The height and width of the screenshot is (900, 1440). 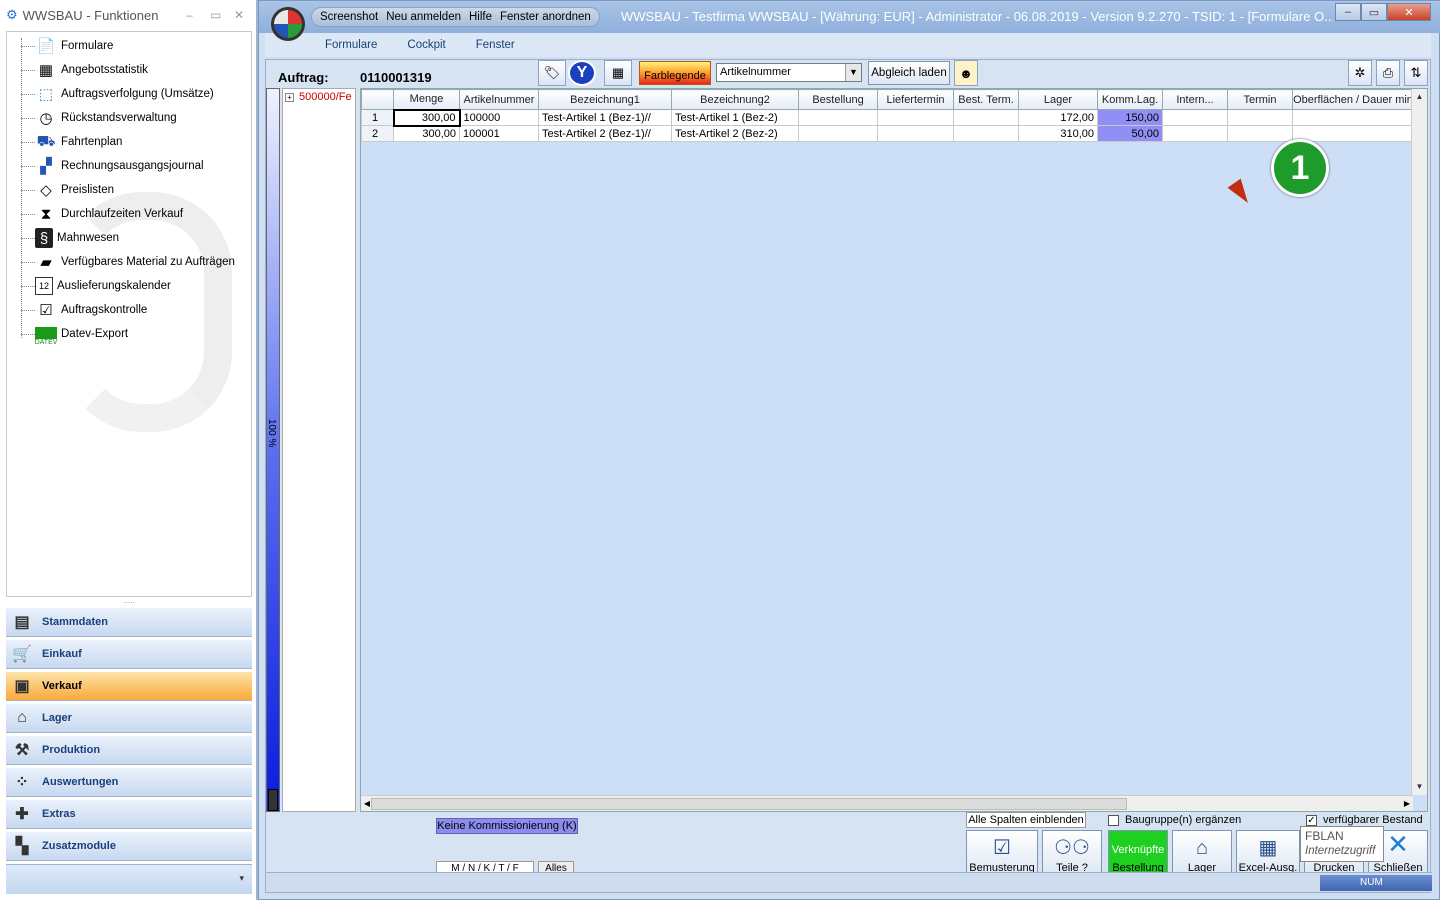 I want to click on nav-extras: ✚ Extras, so click(x=129, y=814).